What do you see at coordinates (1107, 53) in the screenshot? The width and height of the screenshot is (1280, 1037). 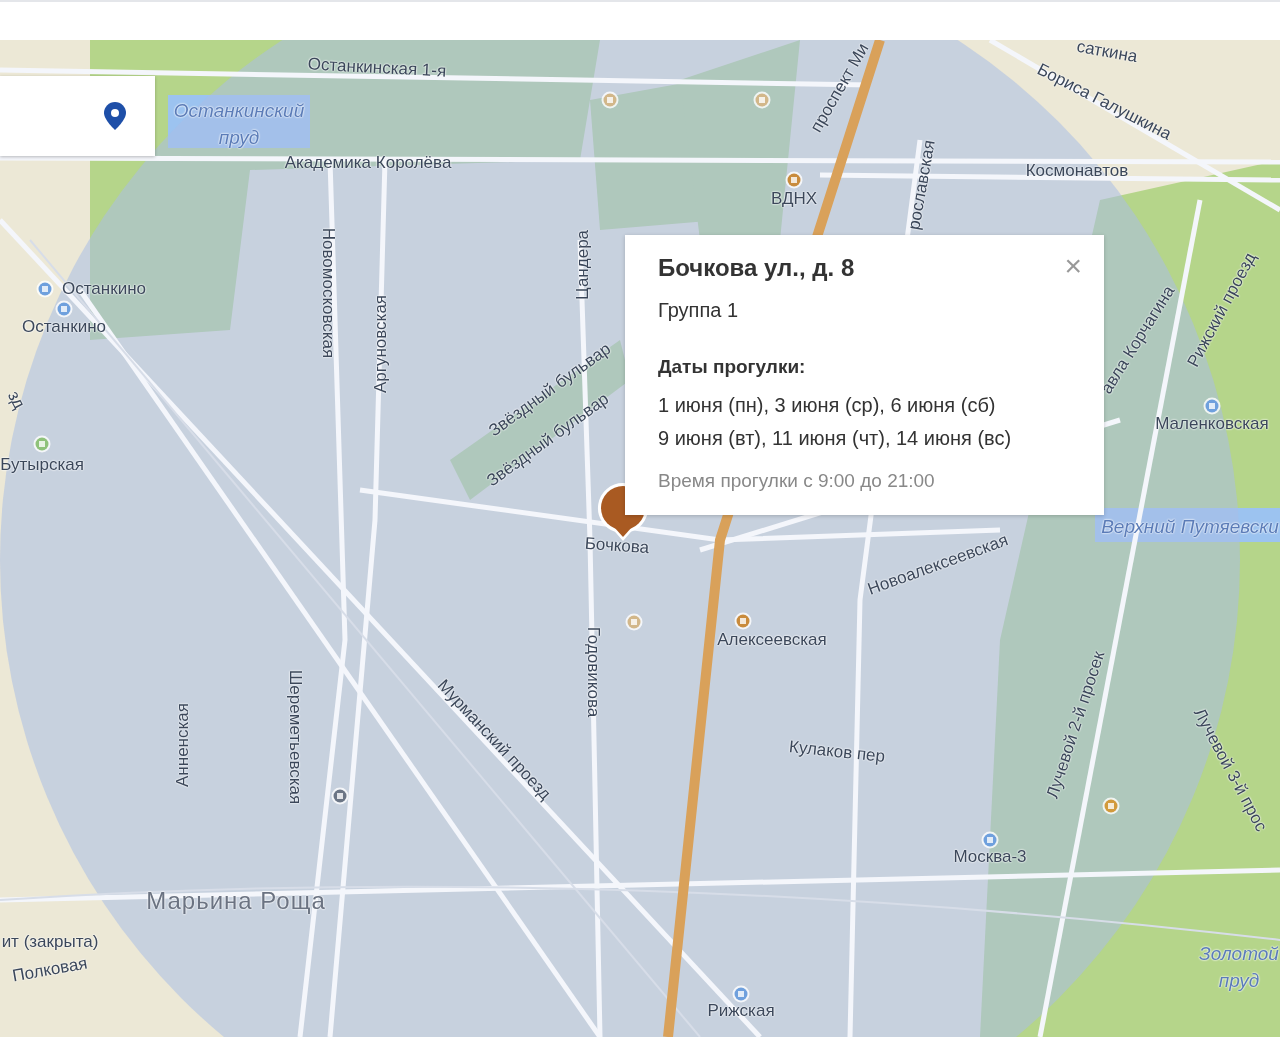 I see `street-label: саткина` at bounding box center [1107, 53].